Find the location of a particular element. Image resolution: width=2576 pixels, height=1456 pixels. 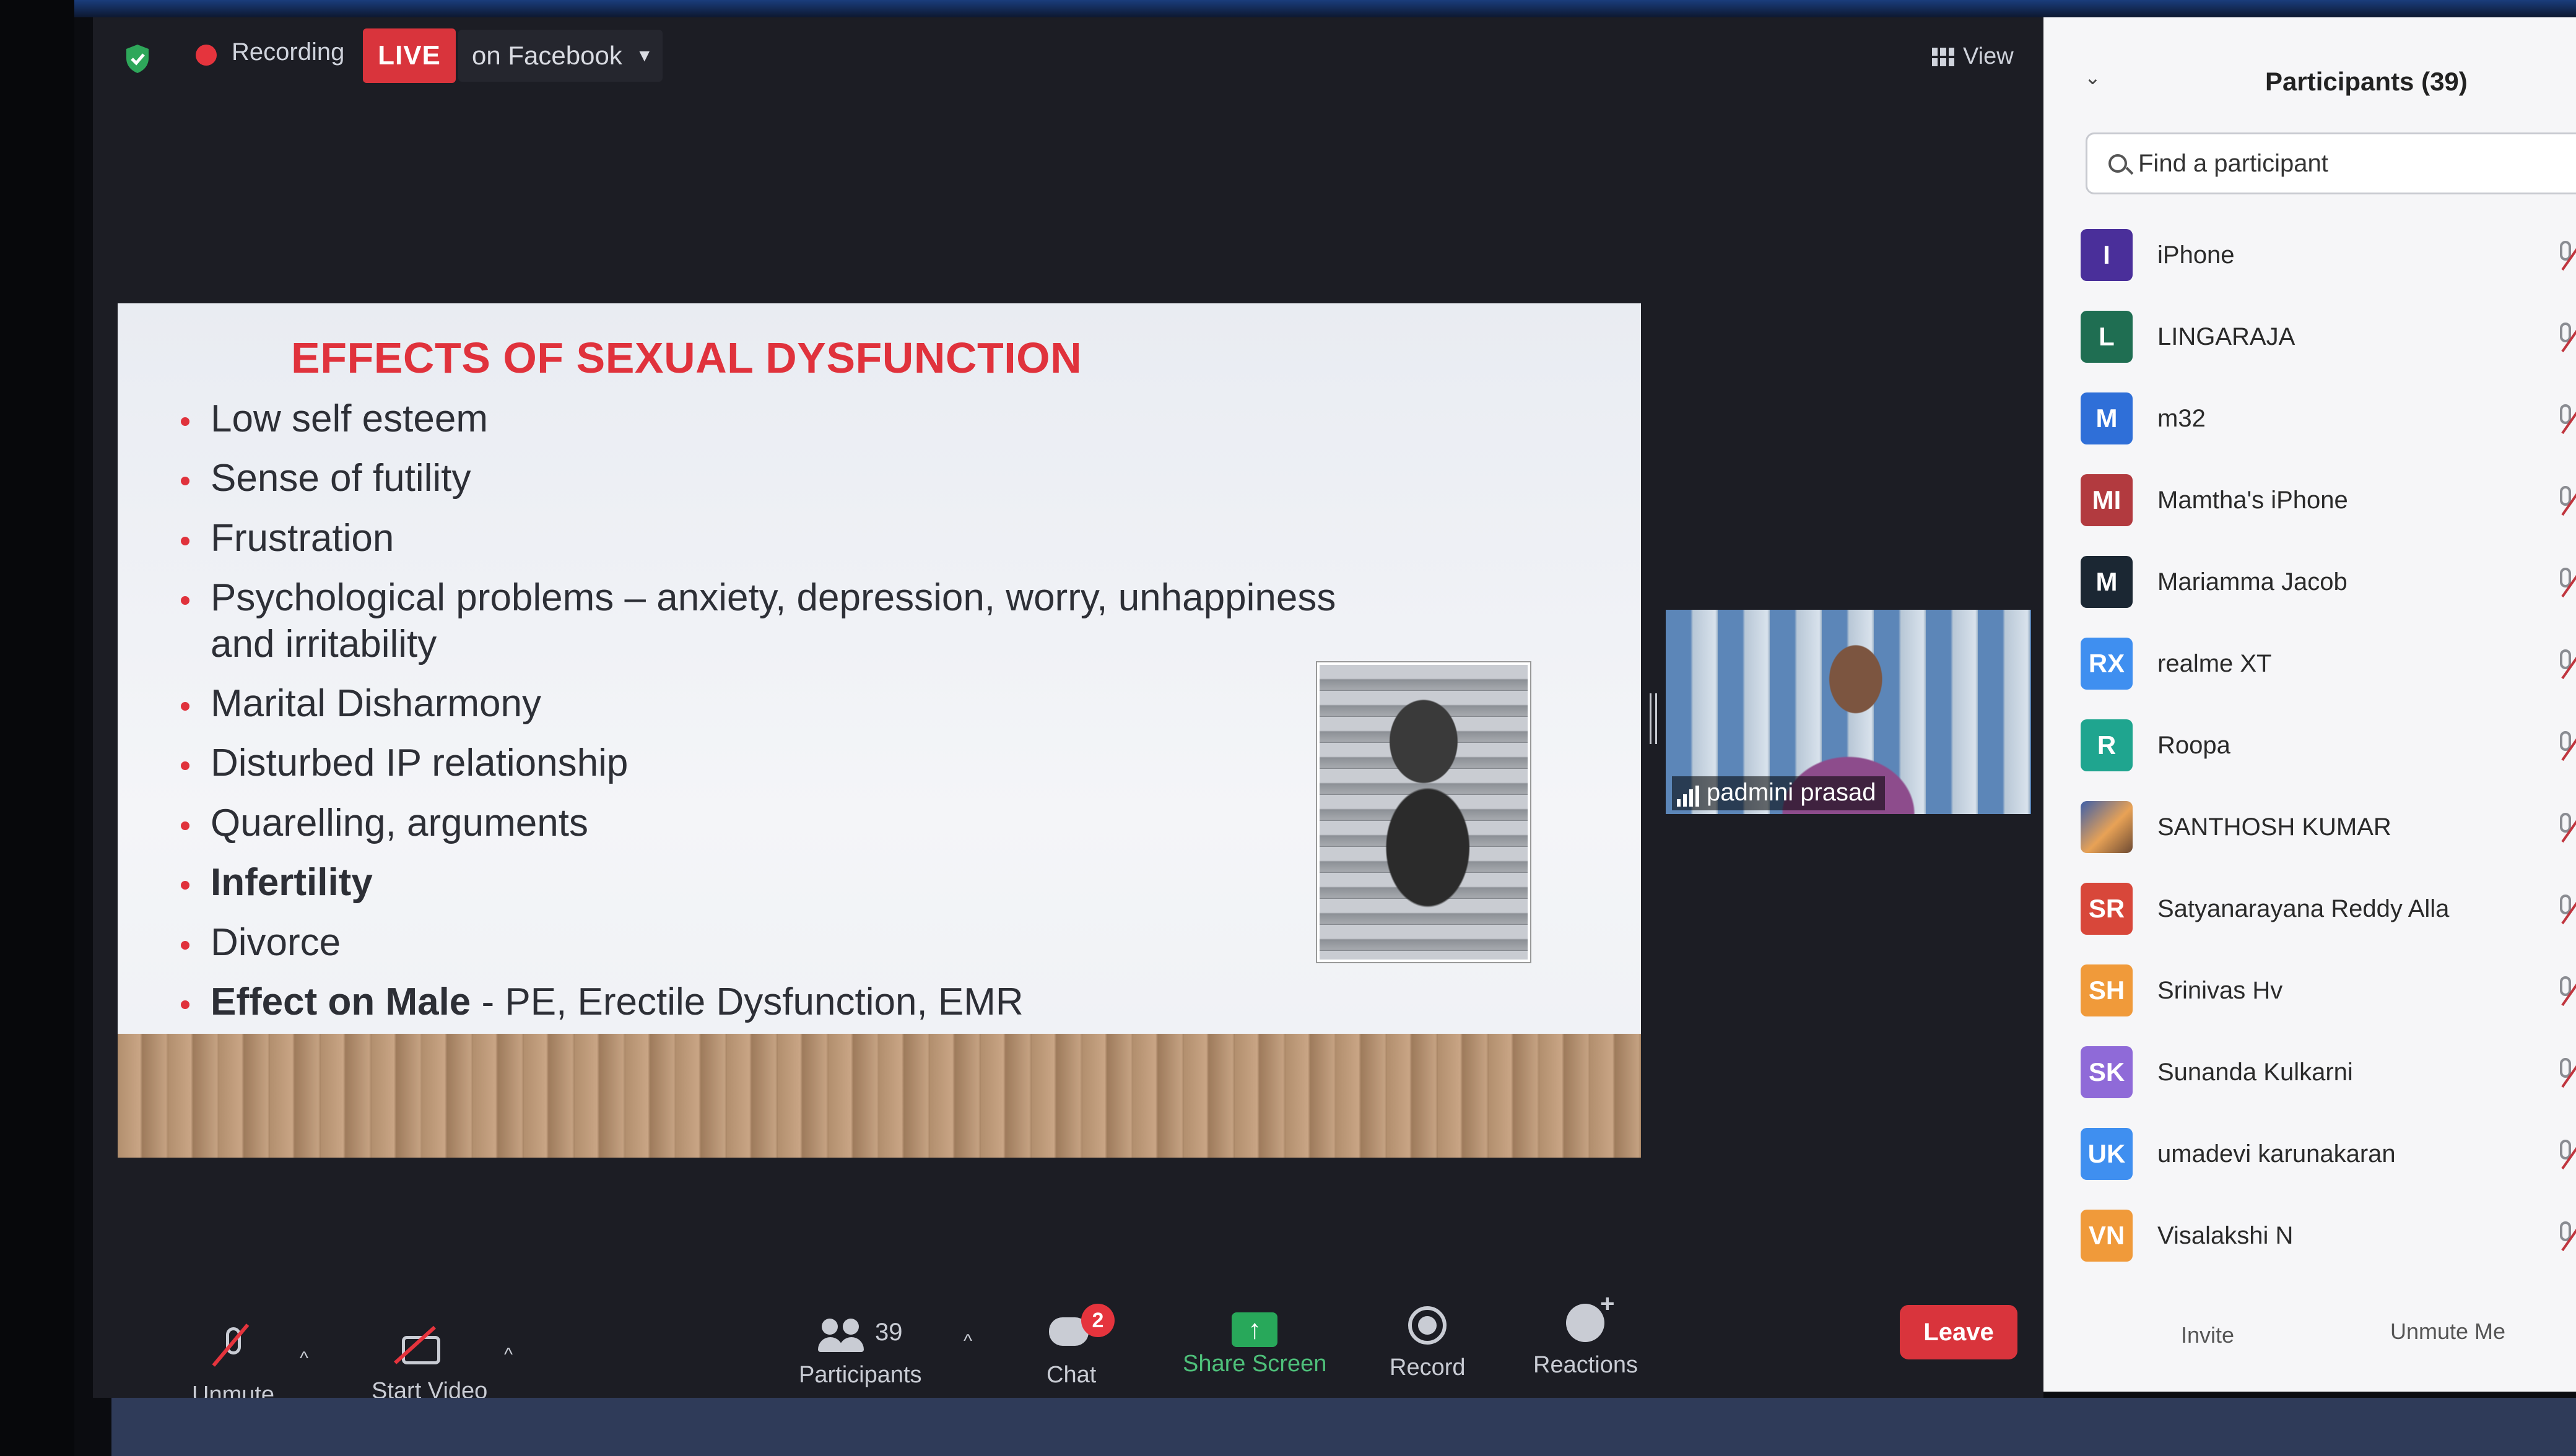

os-taskbar is located at coordinates (1343, 1427).